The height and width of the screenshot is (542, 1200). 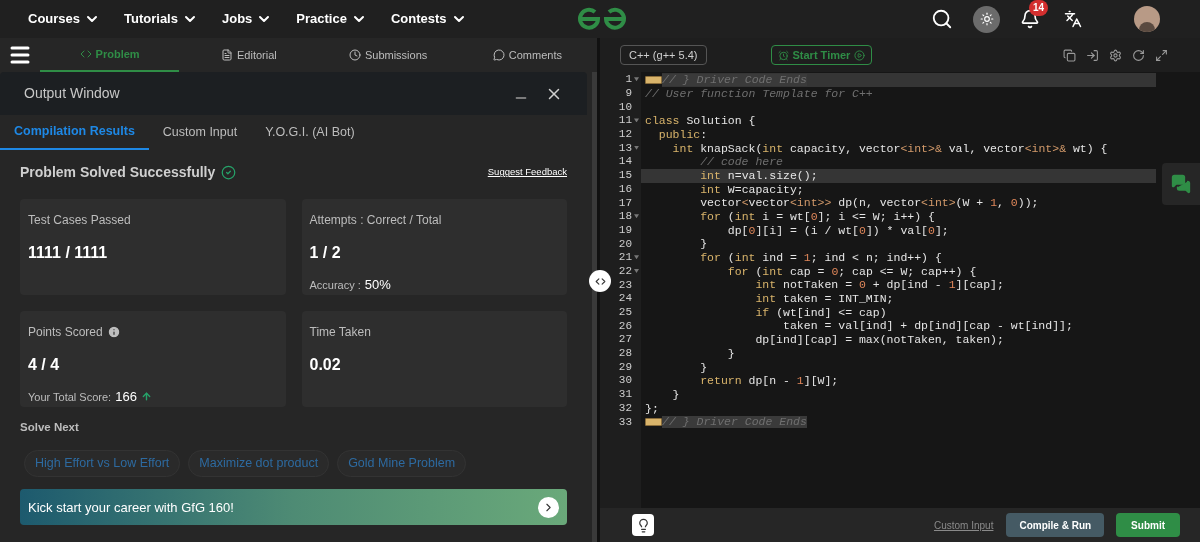 What do you see at coordinates (74, 132) in the screenshot?
I see `output-tab: Compilation Results` at bounding box center [74, 132].